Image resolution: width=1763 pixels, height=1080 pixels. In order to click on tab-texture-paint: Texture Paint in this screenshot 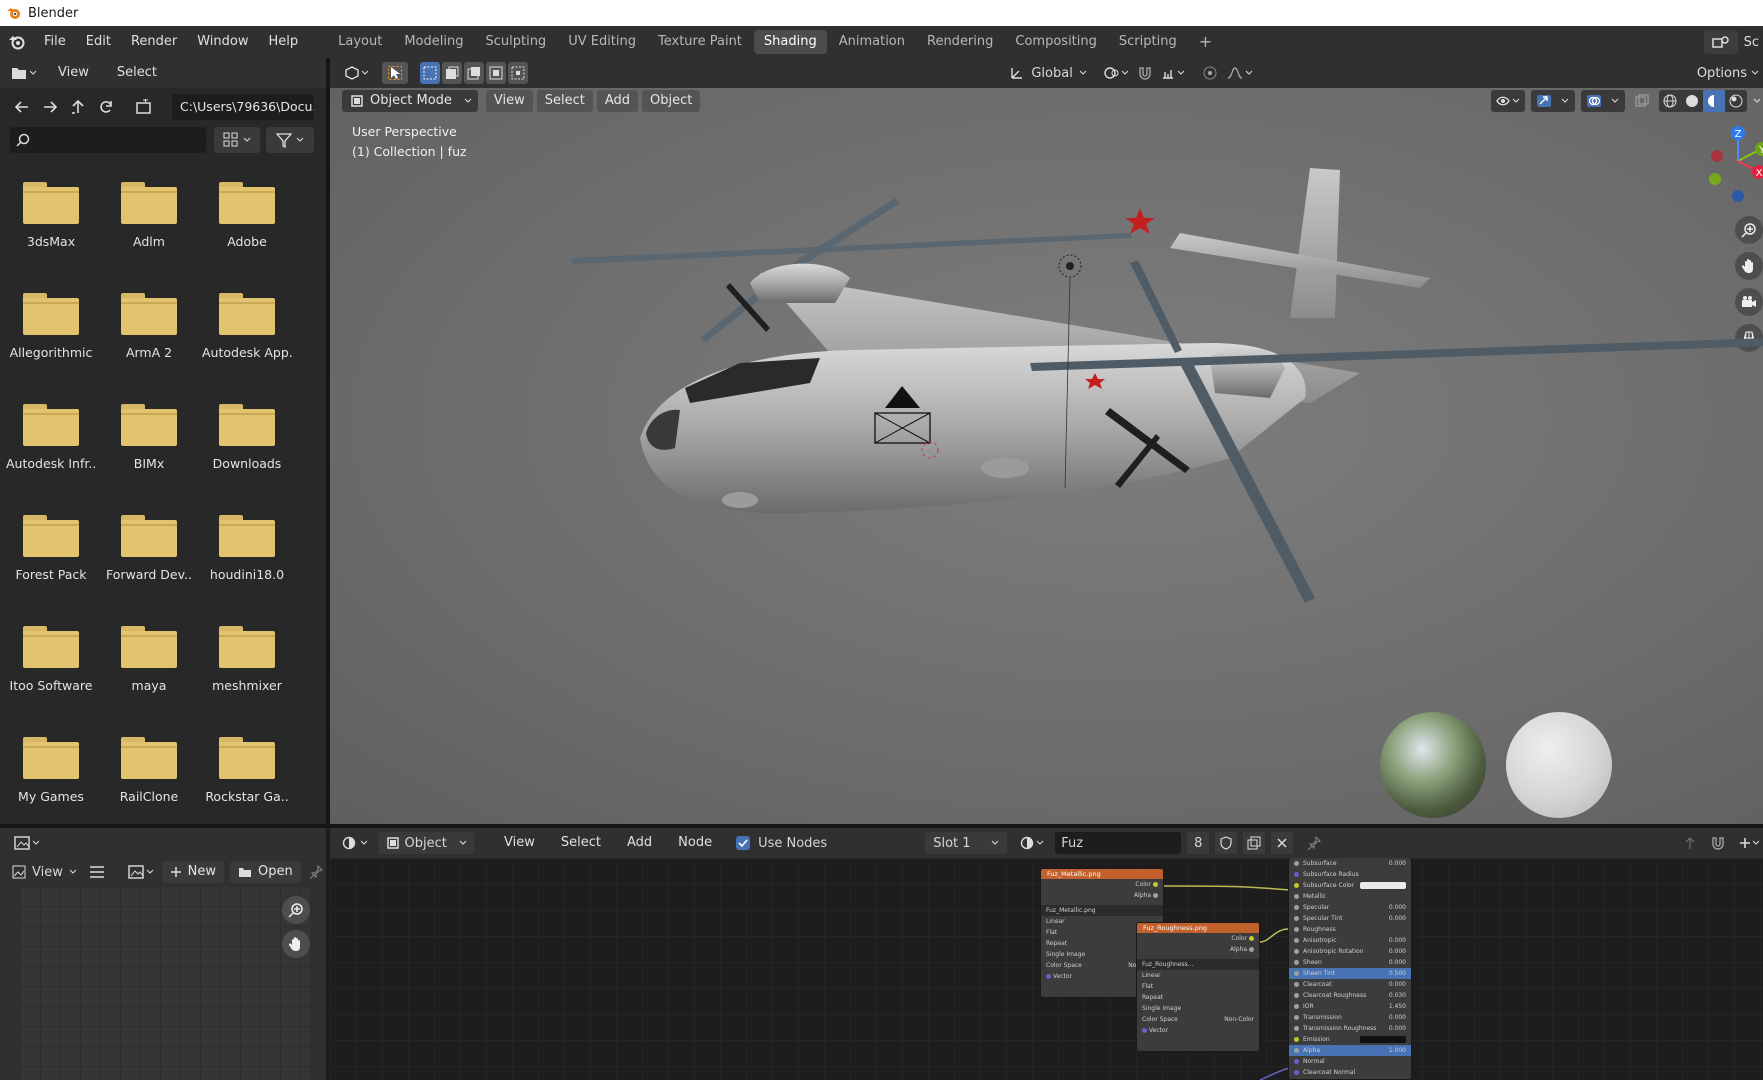, I will do `click(700, 42)`.